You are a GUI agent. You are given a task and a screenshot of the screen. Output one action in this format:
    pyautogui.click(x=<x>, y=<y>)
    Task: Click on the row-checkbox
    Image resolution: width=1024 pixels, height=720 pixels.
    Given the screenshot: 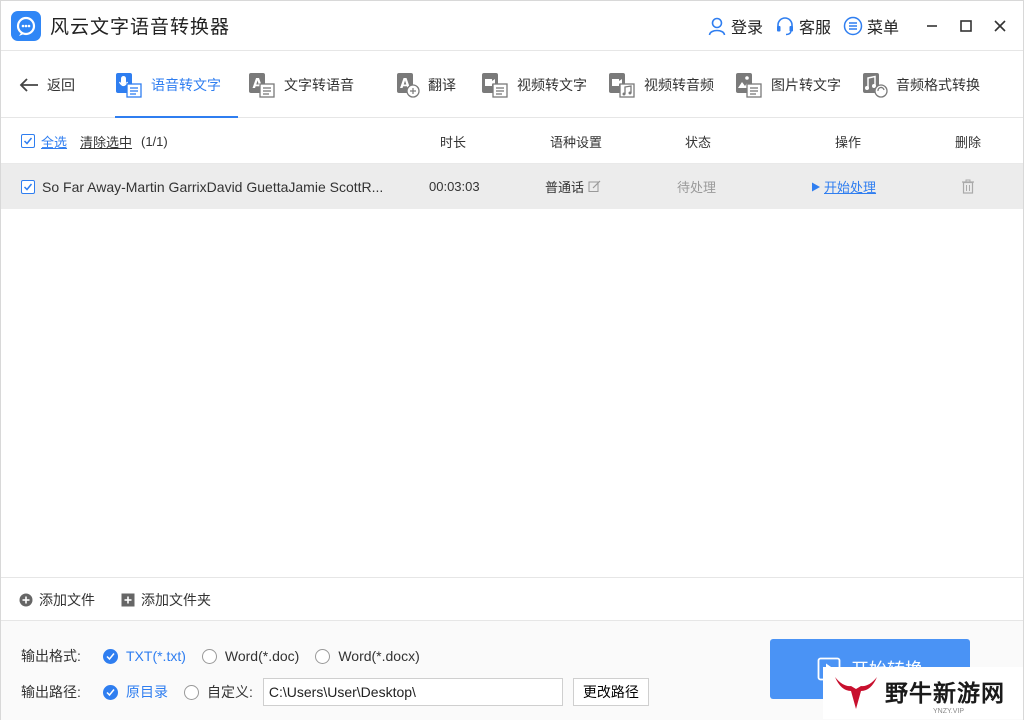 What is the action you would take?
    pyautogui.click(x=28, y=186)
    